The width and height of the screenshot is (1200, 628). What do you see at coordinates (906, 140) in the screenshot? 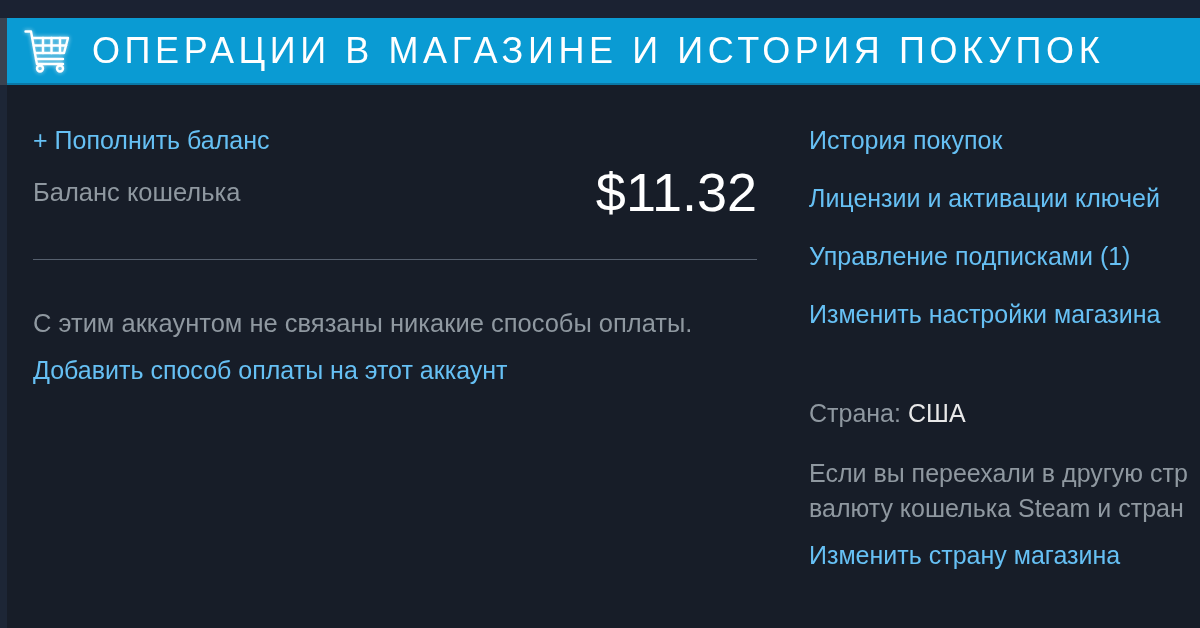
I see `store-menu-link: История покупок` at bounding box center [906, 140].